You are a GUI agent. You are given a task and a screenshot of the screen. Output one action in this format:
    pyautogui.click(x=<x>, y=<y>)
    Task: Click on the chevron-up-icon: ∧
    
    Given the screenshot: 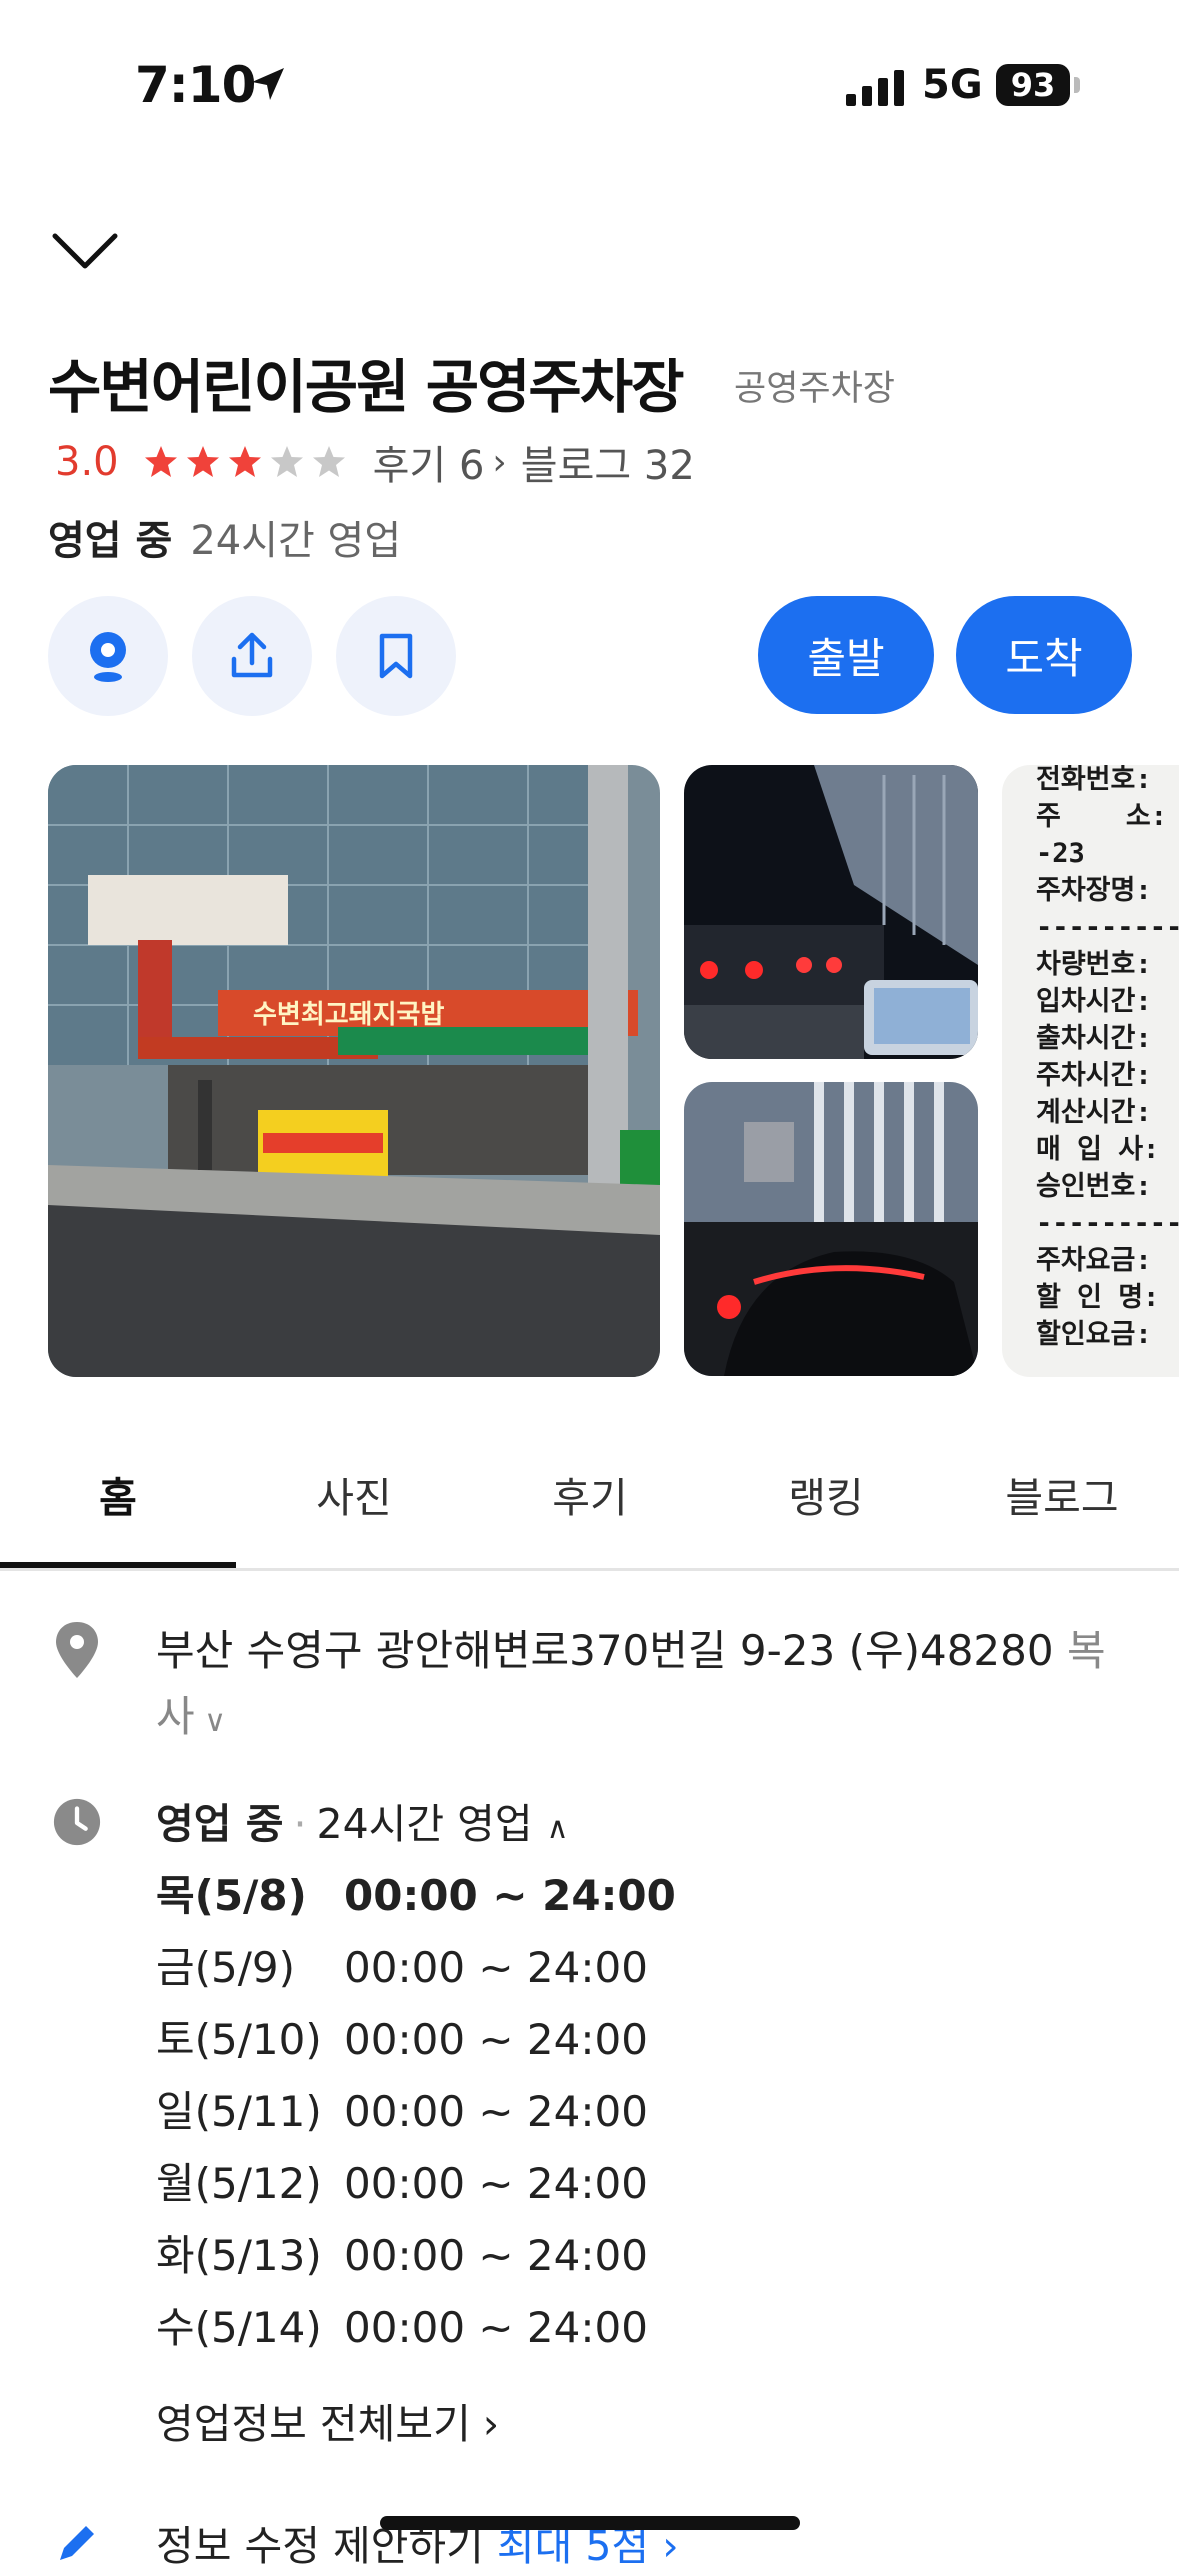 What is the action you would take?
    pyautogui.click(x=558, y=1828)
    